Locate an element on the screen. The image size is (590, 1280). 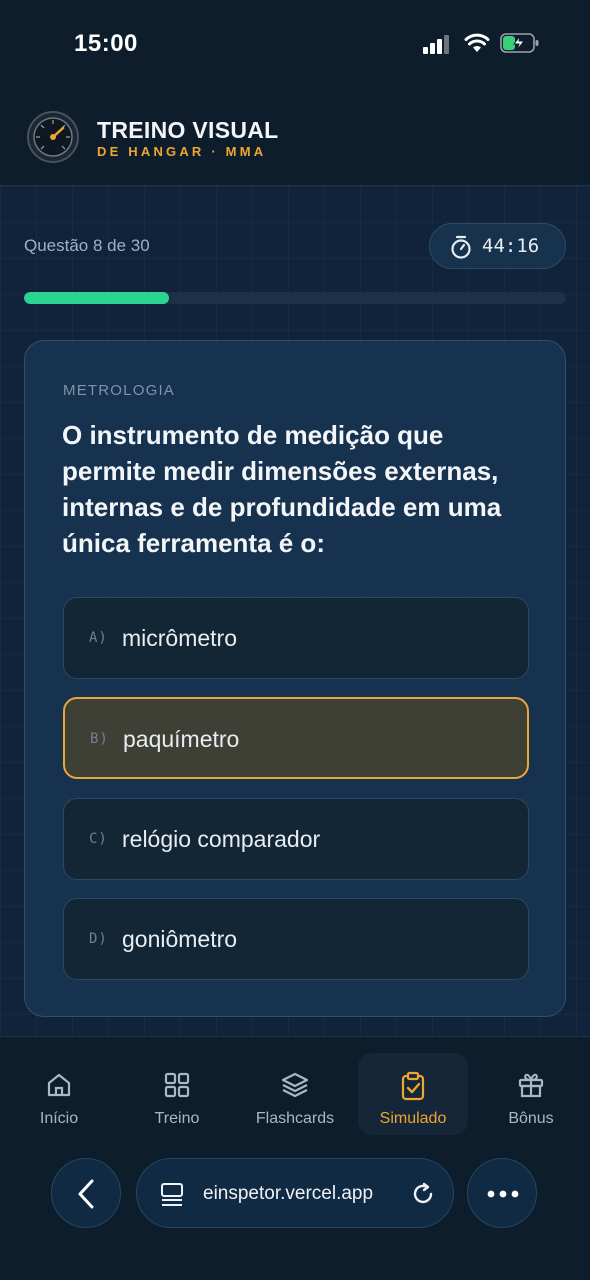
battery-charging-icon is located at coordinates (519, 43).